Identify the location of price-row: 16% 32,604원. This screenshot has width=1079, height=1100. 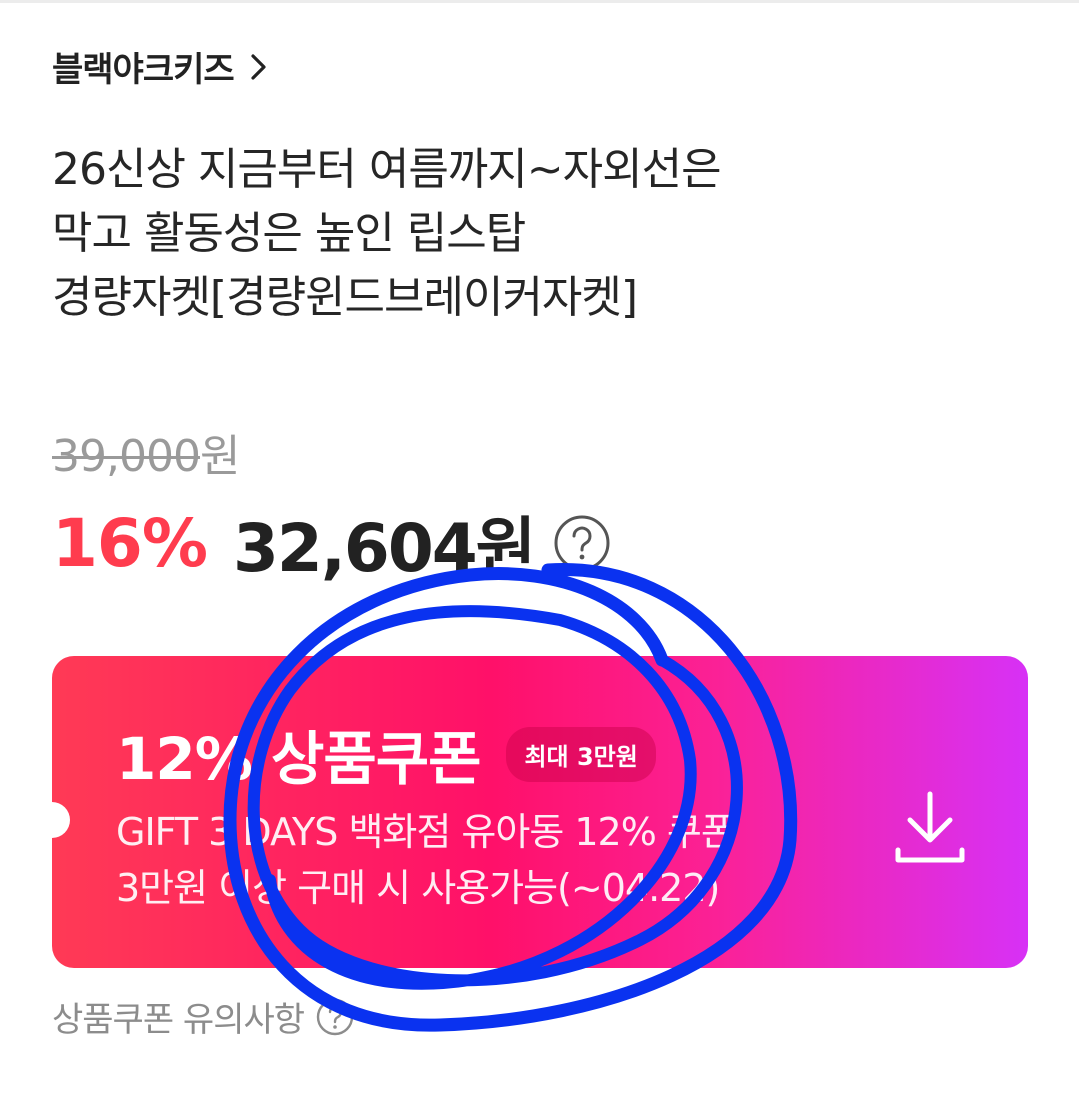
(332, 543).